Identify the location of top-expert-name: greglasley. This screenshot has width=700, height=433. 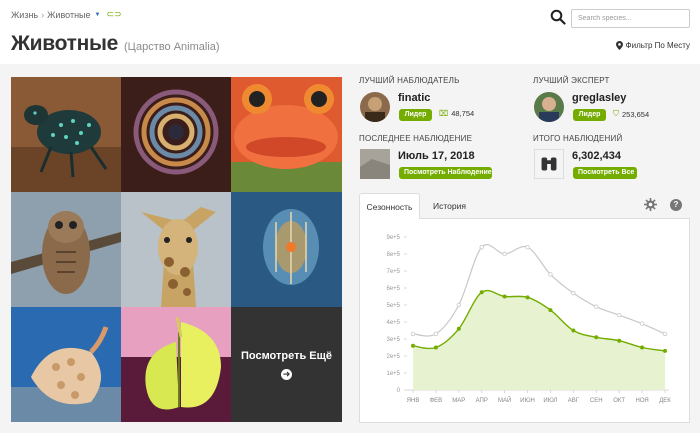
(599, 98).